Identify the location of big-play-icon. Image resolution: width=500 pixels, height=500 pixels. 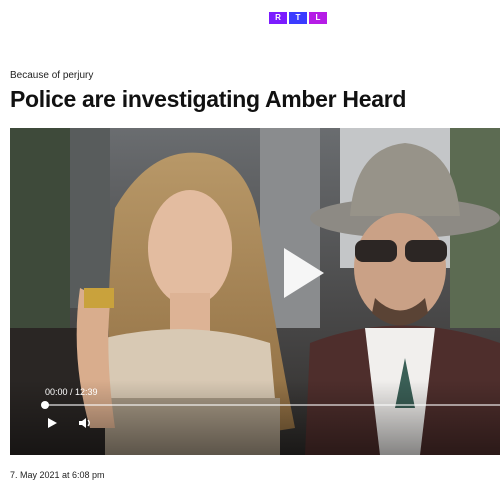
(304, 273).